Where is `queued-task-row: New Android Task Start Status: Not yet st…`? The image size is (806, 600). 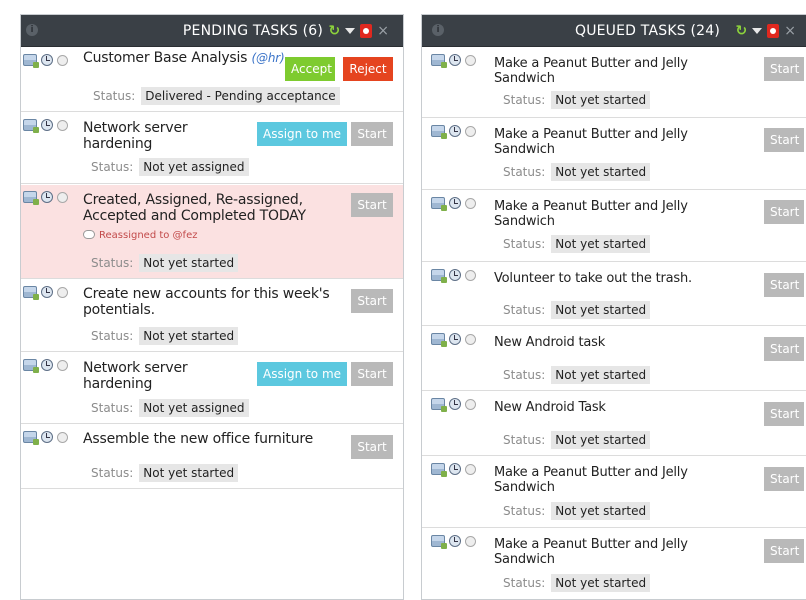
queued-task-row: New Android Task Start Status: Not yet st… is located at coordinates (614, 424).